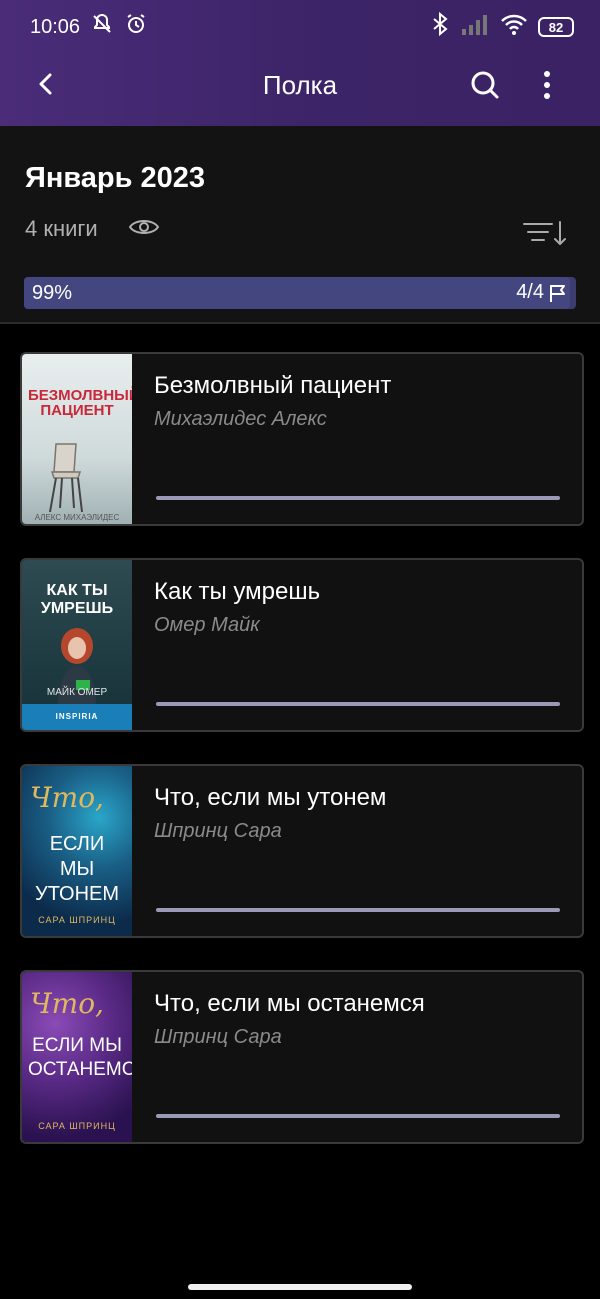  Describe the element at coordinates (514, 27) in the screenshot. I see `wifi-icon` at that location.